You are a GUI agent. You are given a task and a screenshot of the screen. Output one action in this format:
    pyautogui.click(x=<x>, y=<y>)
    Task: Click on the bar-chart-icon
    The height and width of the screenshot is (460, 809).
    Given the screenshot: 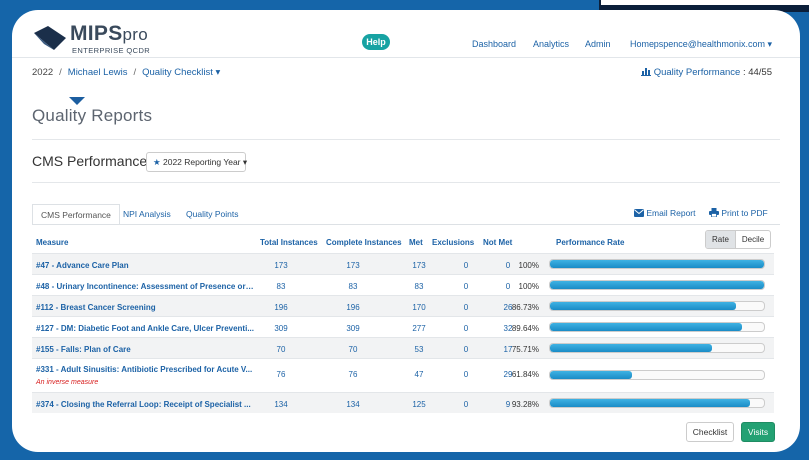 What is the action you would take?
    pyautogui.click(x=646, y=72)
    